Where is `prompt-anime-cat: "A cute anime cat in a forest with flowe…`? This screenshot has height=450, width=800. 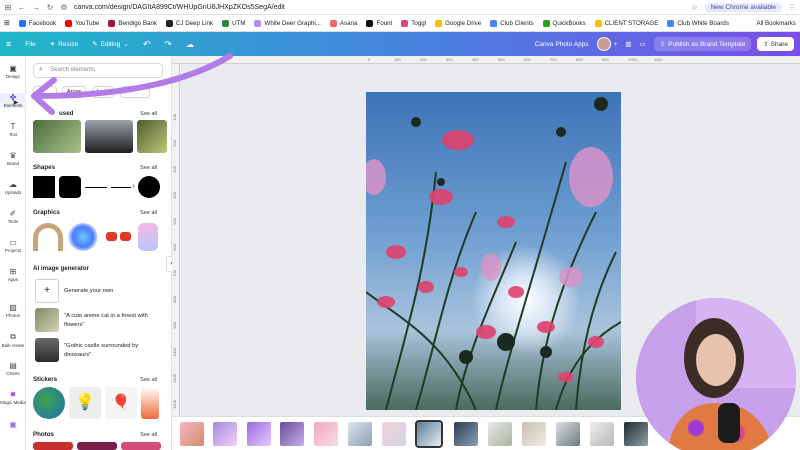 prompt-anime-cat: "A cute anime cat in a forest with flowe… is located at coordinates (112, 321).